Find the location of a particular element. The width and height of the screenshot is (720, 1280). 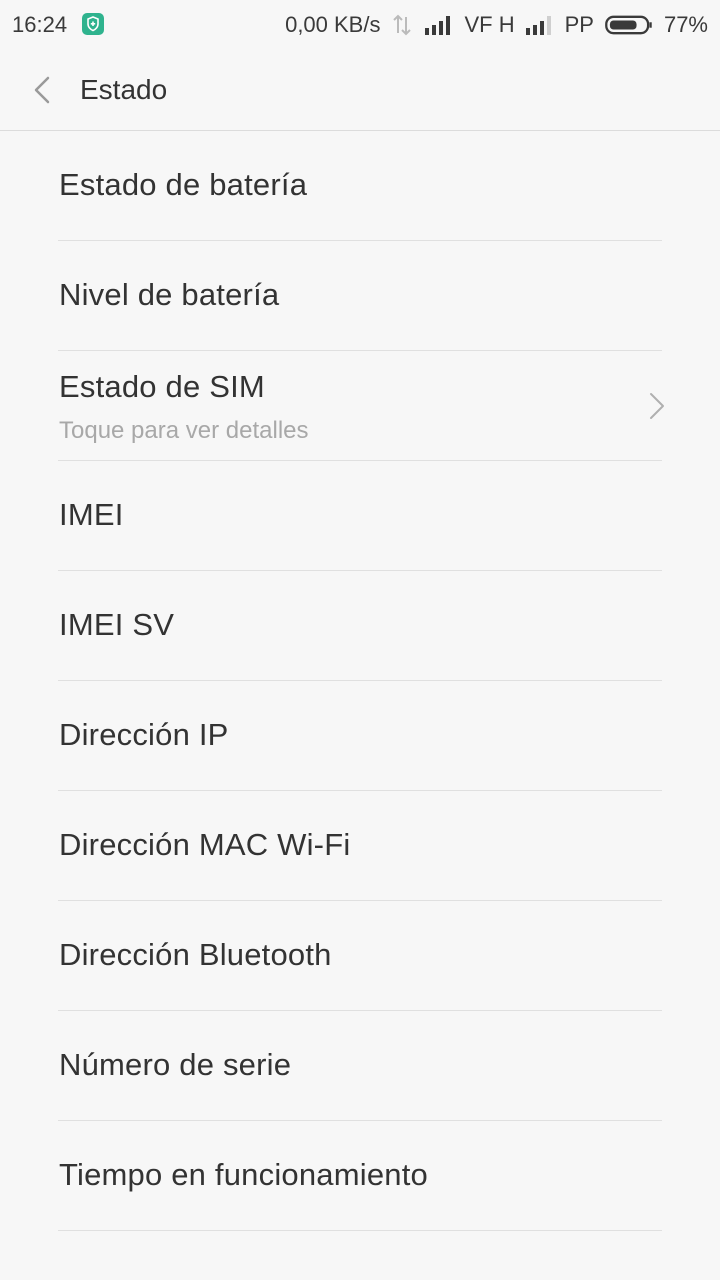

list-item-title: Número de serie is located at coordinates (175, 1064).